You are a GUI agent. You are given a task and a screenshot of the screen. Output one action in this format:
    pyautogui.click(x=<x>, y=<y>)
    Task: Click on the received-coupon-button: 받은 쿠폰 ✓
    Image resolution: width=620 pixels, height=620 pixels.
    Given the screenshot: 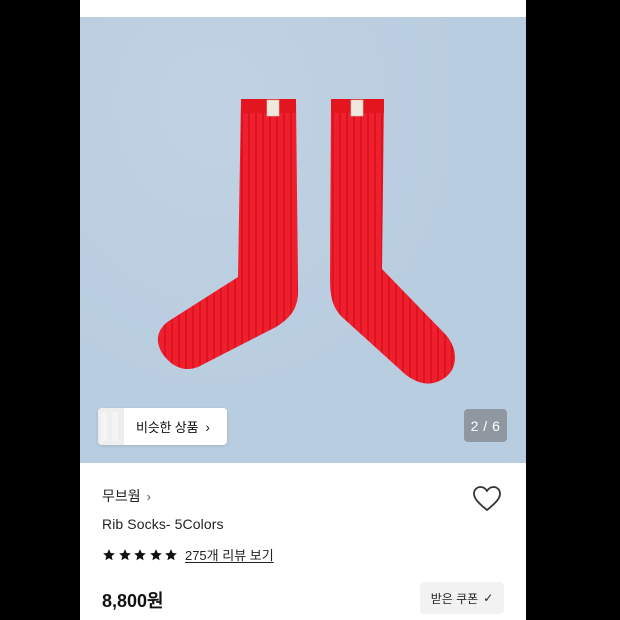 What is the action you would take?
    pyautogui.click(x=462, y=598)
    